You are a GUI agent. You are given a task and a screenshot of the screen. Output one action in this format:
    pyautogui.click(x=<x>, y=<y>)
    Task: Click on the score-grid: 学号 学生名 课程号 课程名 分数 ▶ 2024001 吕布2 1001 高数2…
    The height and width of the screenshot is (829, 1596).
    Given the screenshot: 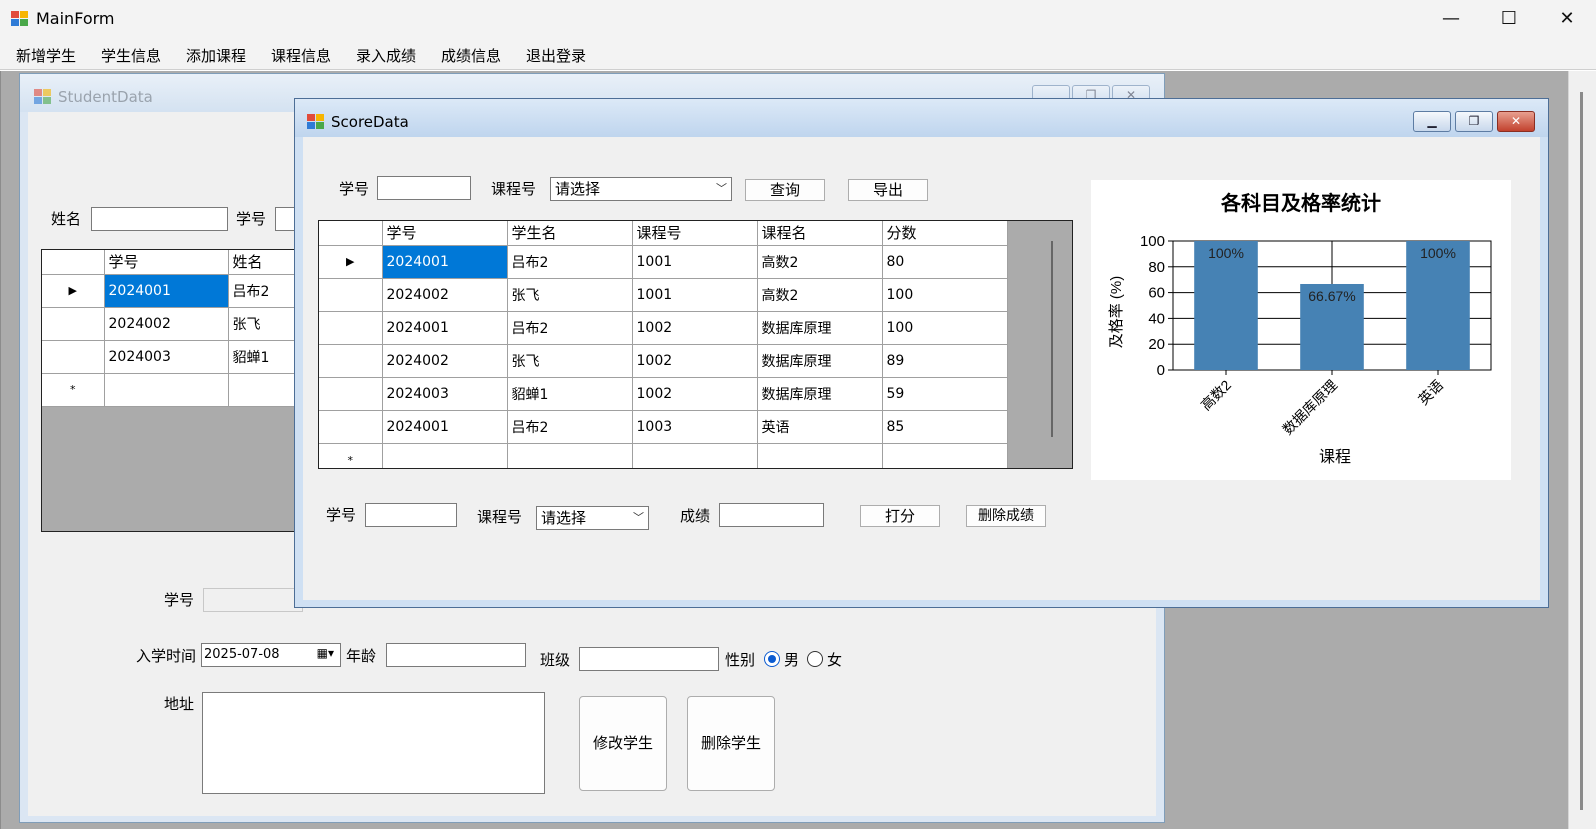 What is the action you would take?
    pyautogui.click(x=695, y=344)
    